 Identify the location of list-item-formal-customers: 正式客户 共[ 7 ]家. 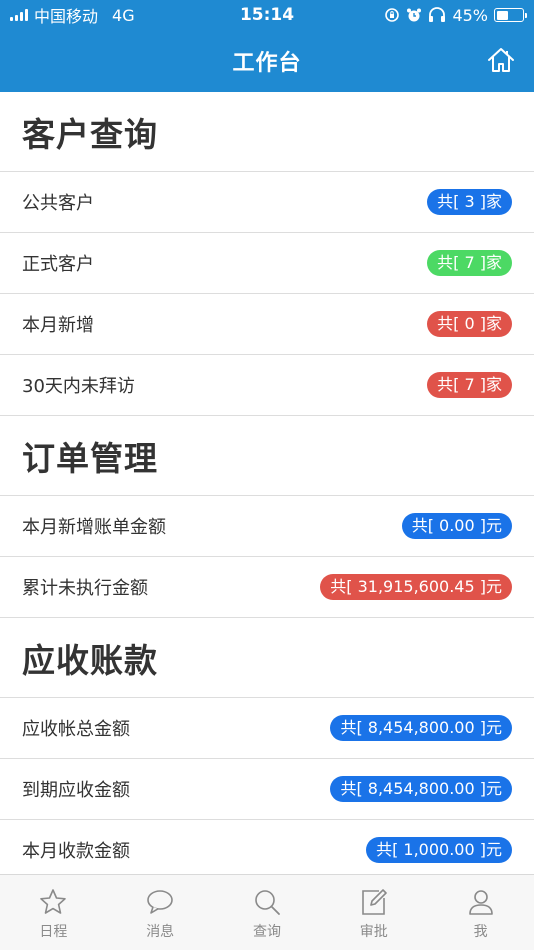
(267, 263).